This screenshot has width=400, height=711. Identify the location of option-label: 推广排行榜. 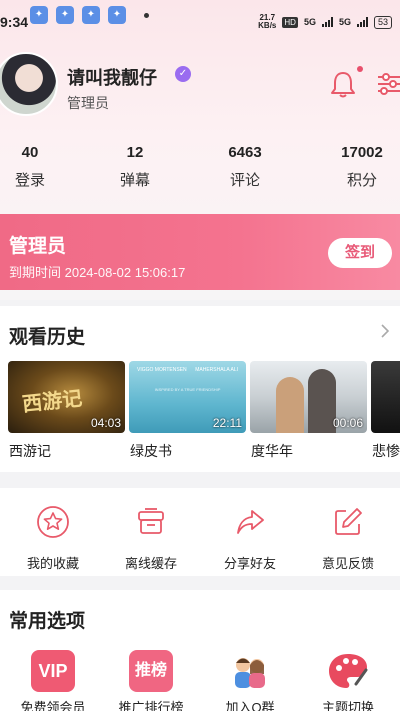
(151, 705).